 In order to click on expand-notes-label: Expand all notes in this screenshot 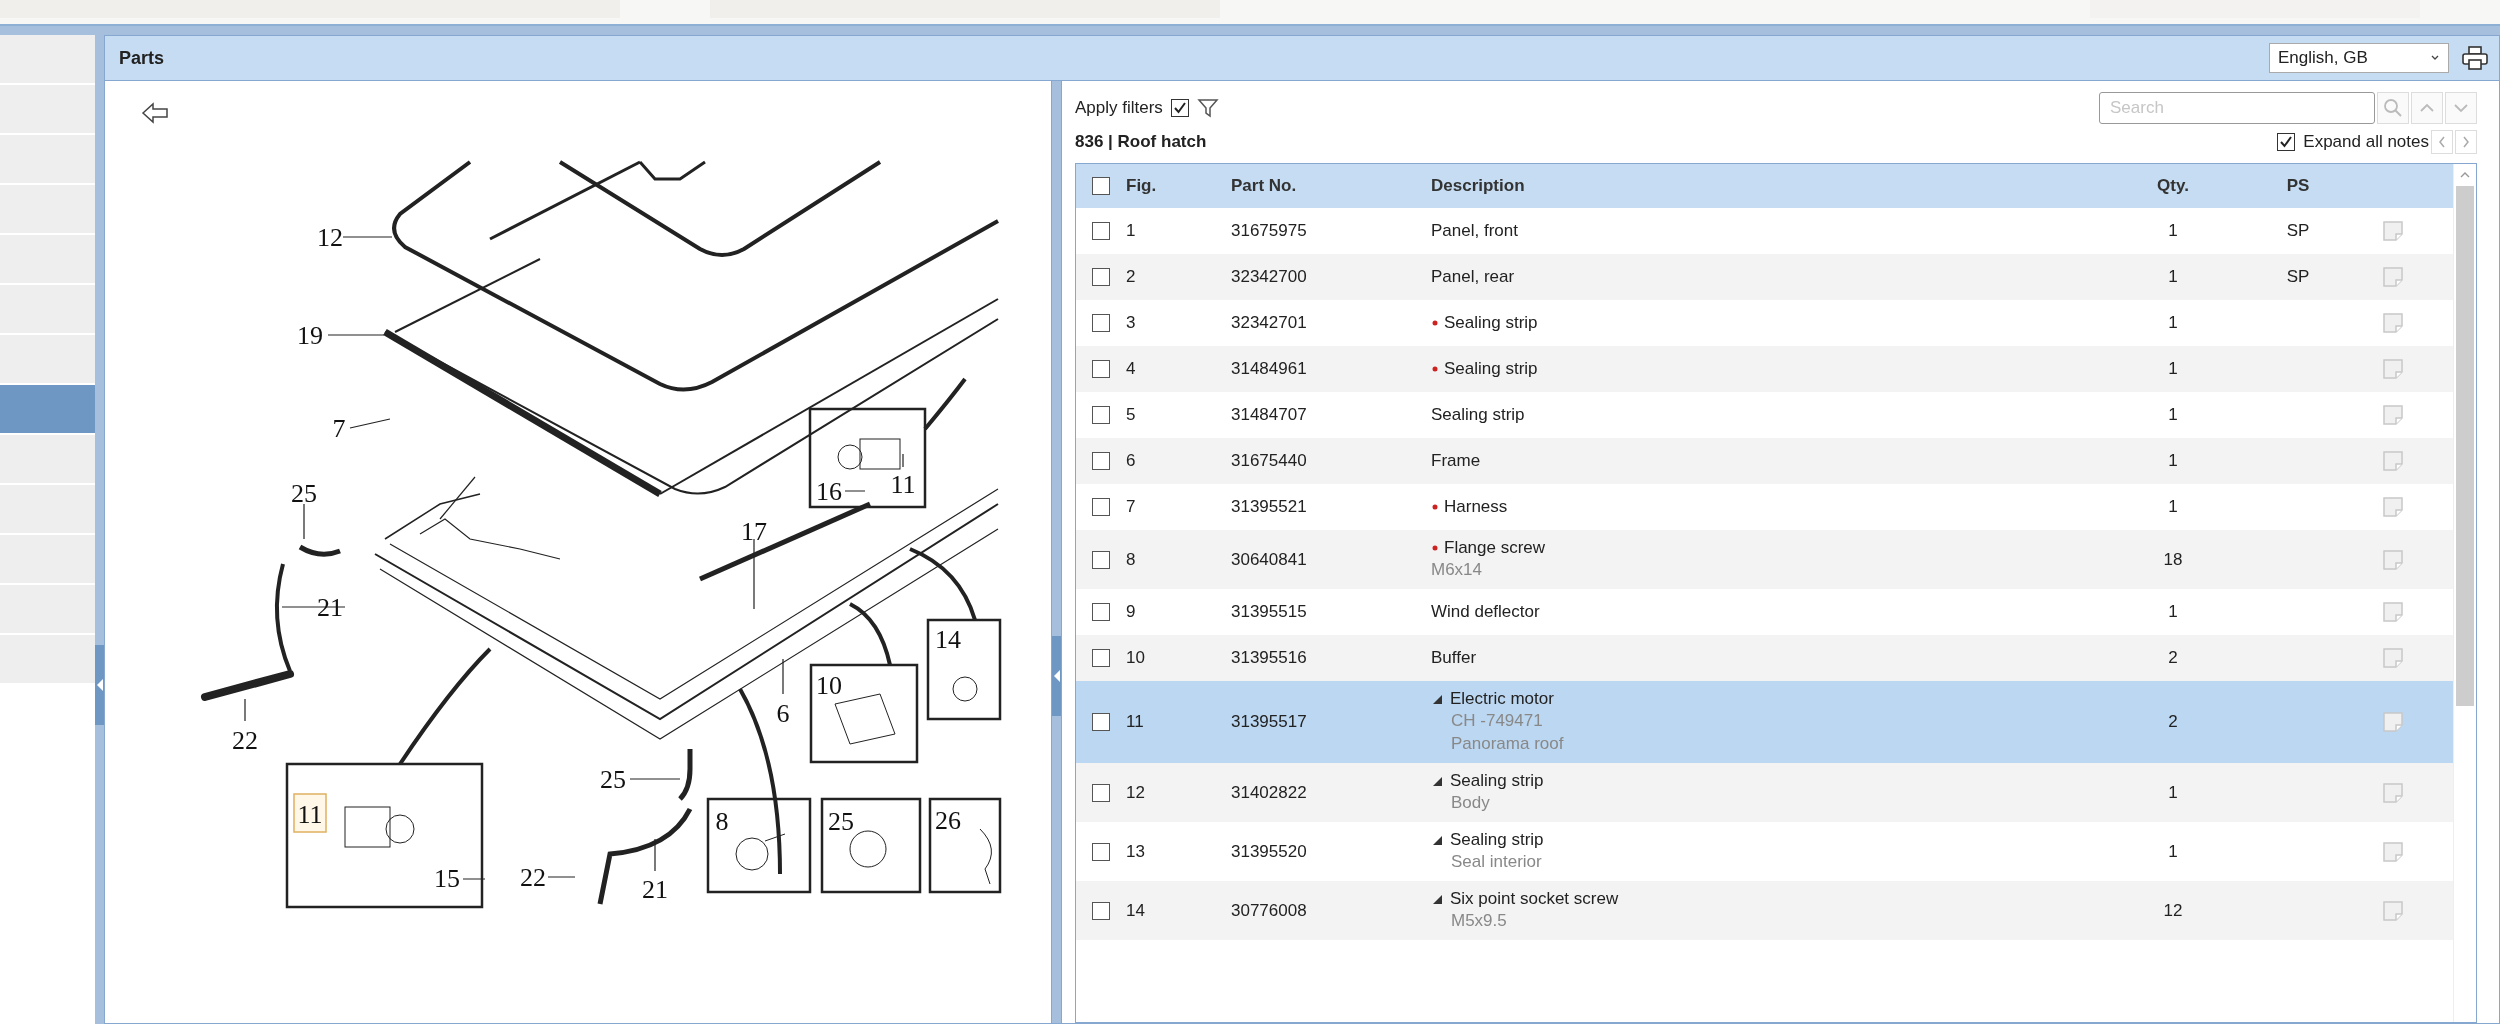, I will do `click(2366, 142)`.